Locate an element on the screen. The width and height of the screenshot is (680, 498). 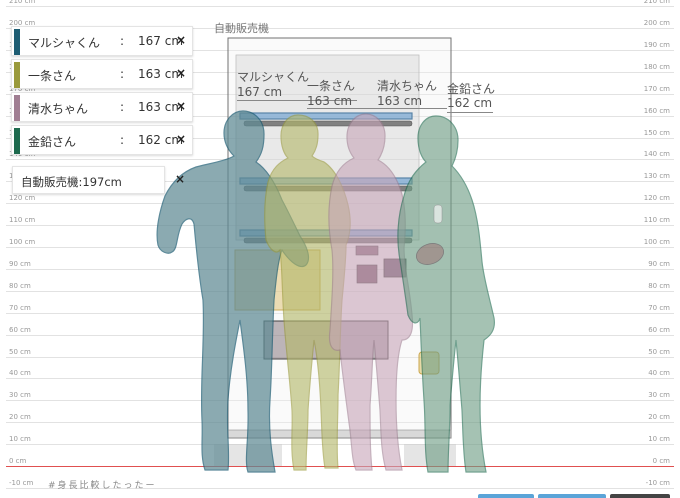
legend-item-ichijo: 一条さん : 163 cm × is located at coordinates (102, 74).